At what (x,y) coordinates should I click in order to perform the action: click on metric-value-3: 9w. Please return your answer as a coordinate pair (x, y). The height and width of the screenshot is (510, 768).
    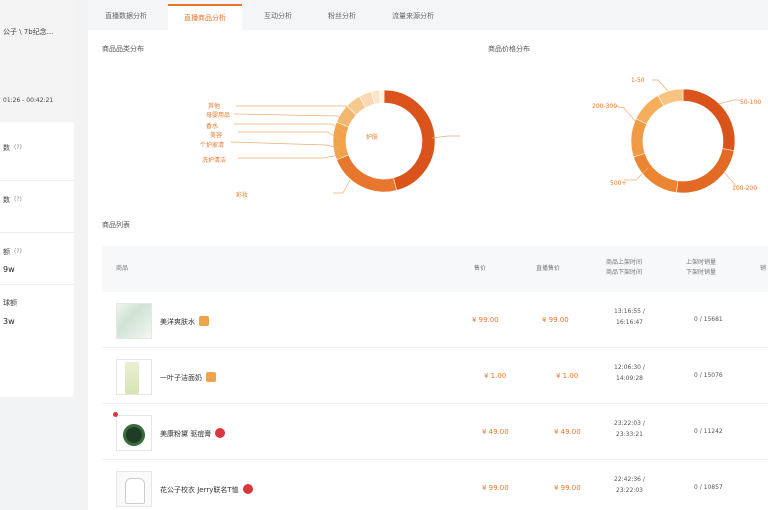
    Looking at the image, I should click on (9, 269).